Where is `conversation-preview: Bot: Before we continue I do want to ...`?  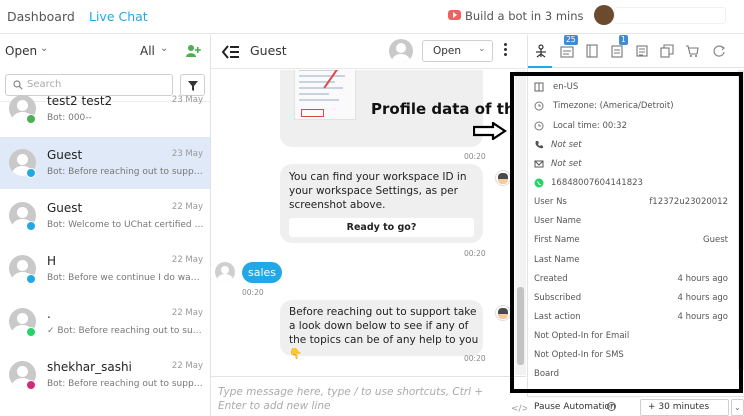 conversation-preview: Bot: Before we continue I do want to ... is located at coordinates (126, 278).